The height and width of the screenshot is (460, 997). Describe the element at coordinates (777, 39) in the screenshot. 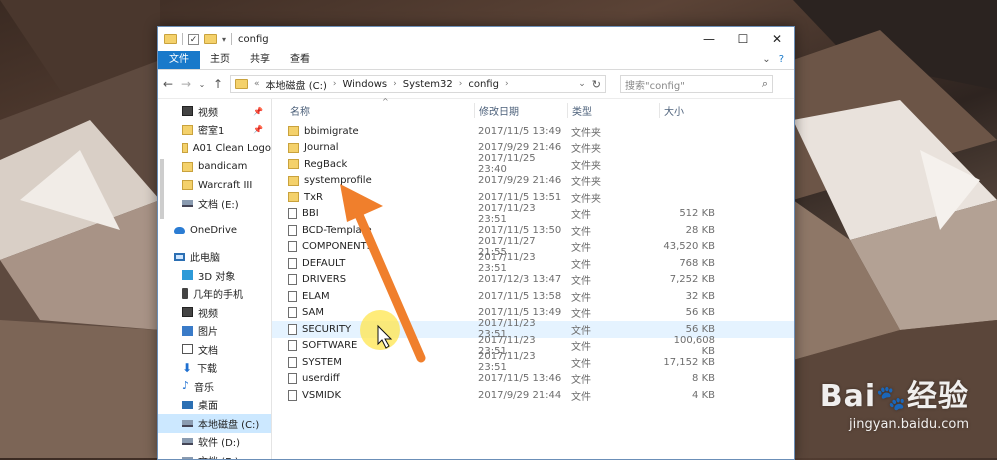

I see `close-button: ✕` at that location.